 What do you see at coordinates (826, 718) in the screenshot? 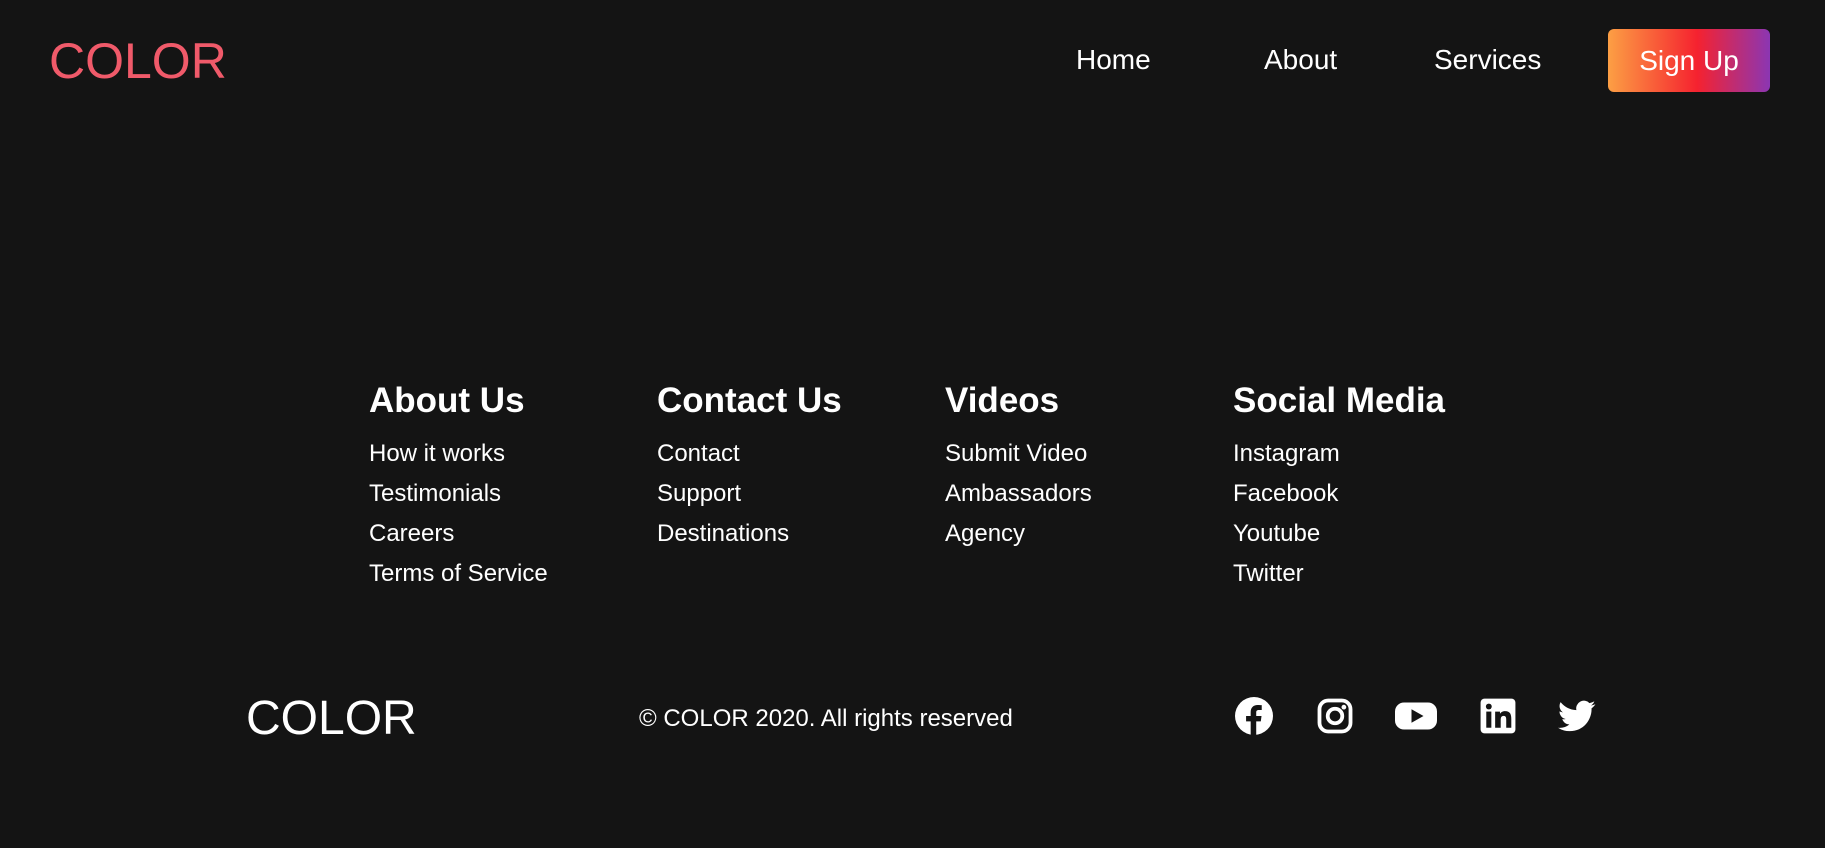
I see `copyright-text: © COLOR 2020. All rights reserved` at bounding box center [826, 718].